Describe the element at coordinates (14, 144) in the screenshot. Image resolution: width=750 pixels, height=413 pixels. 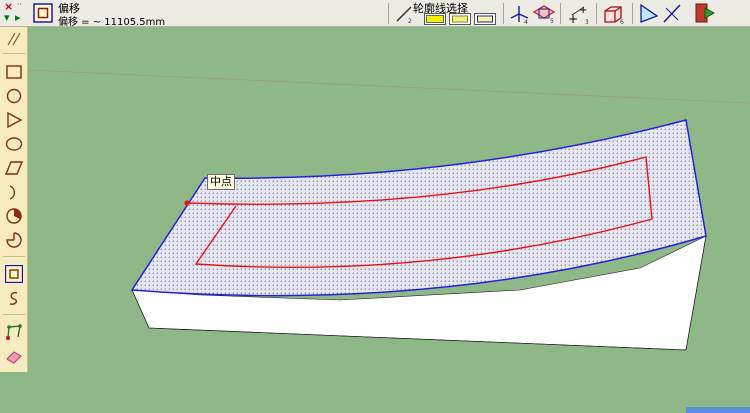
I see `ellipse-tool-icon` at that location.